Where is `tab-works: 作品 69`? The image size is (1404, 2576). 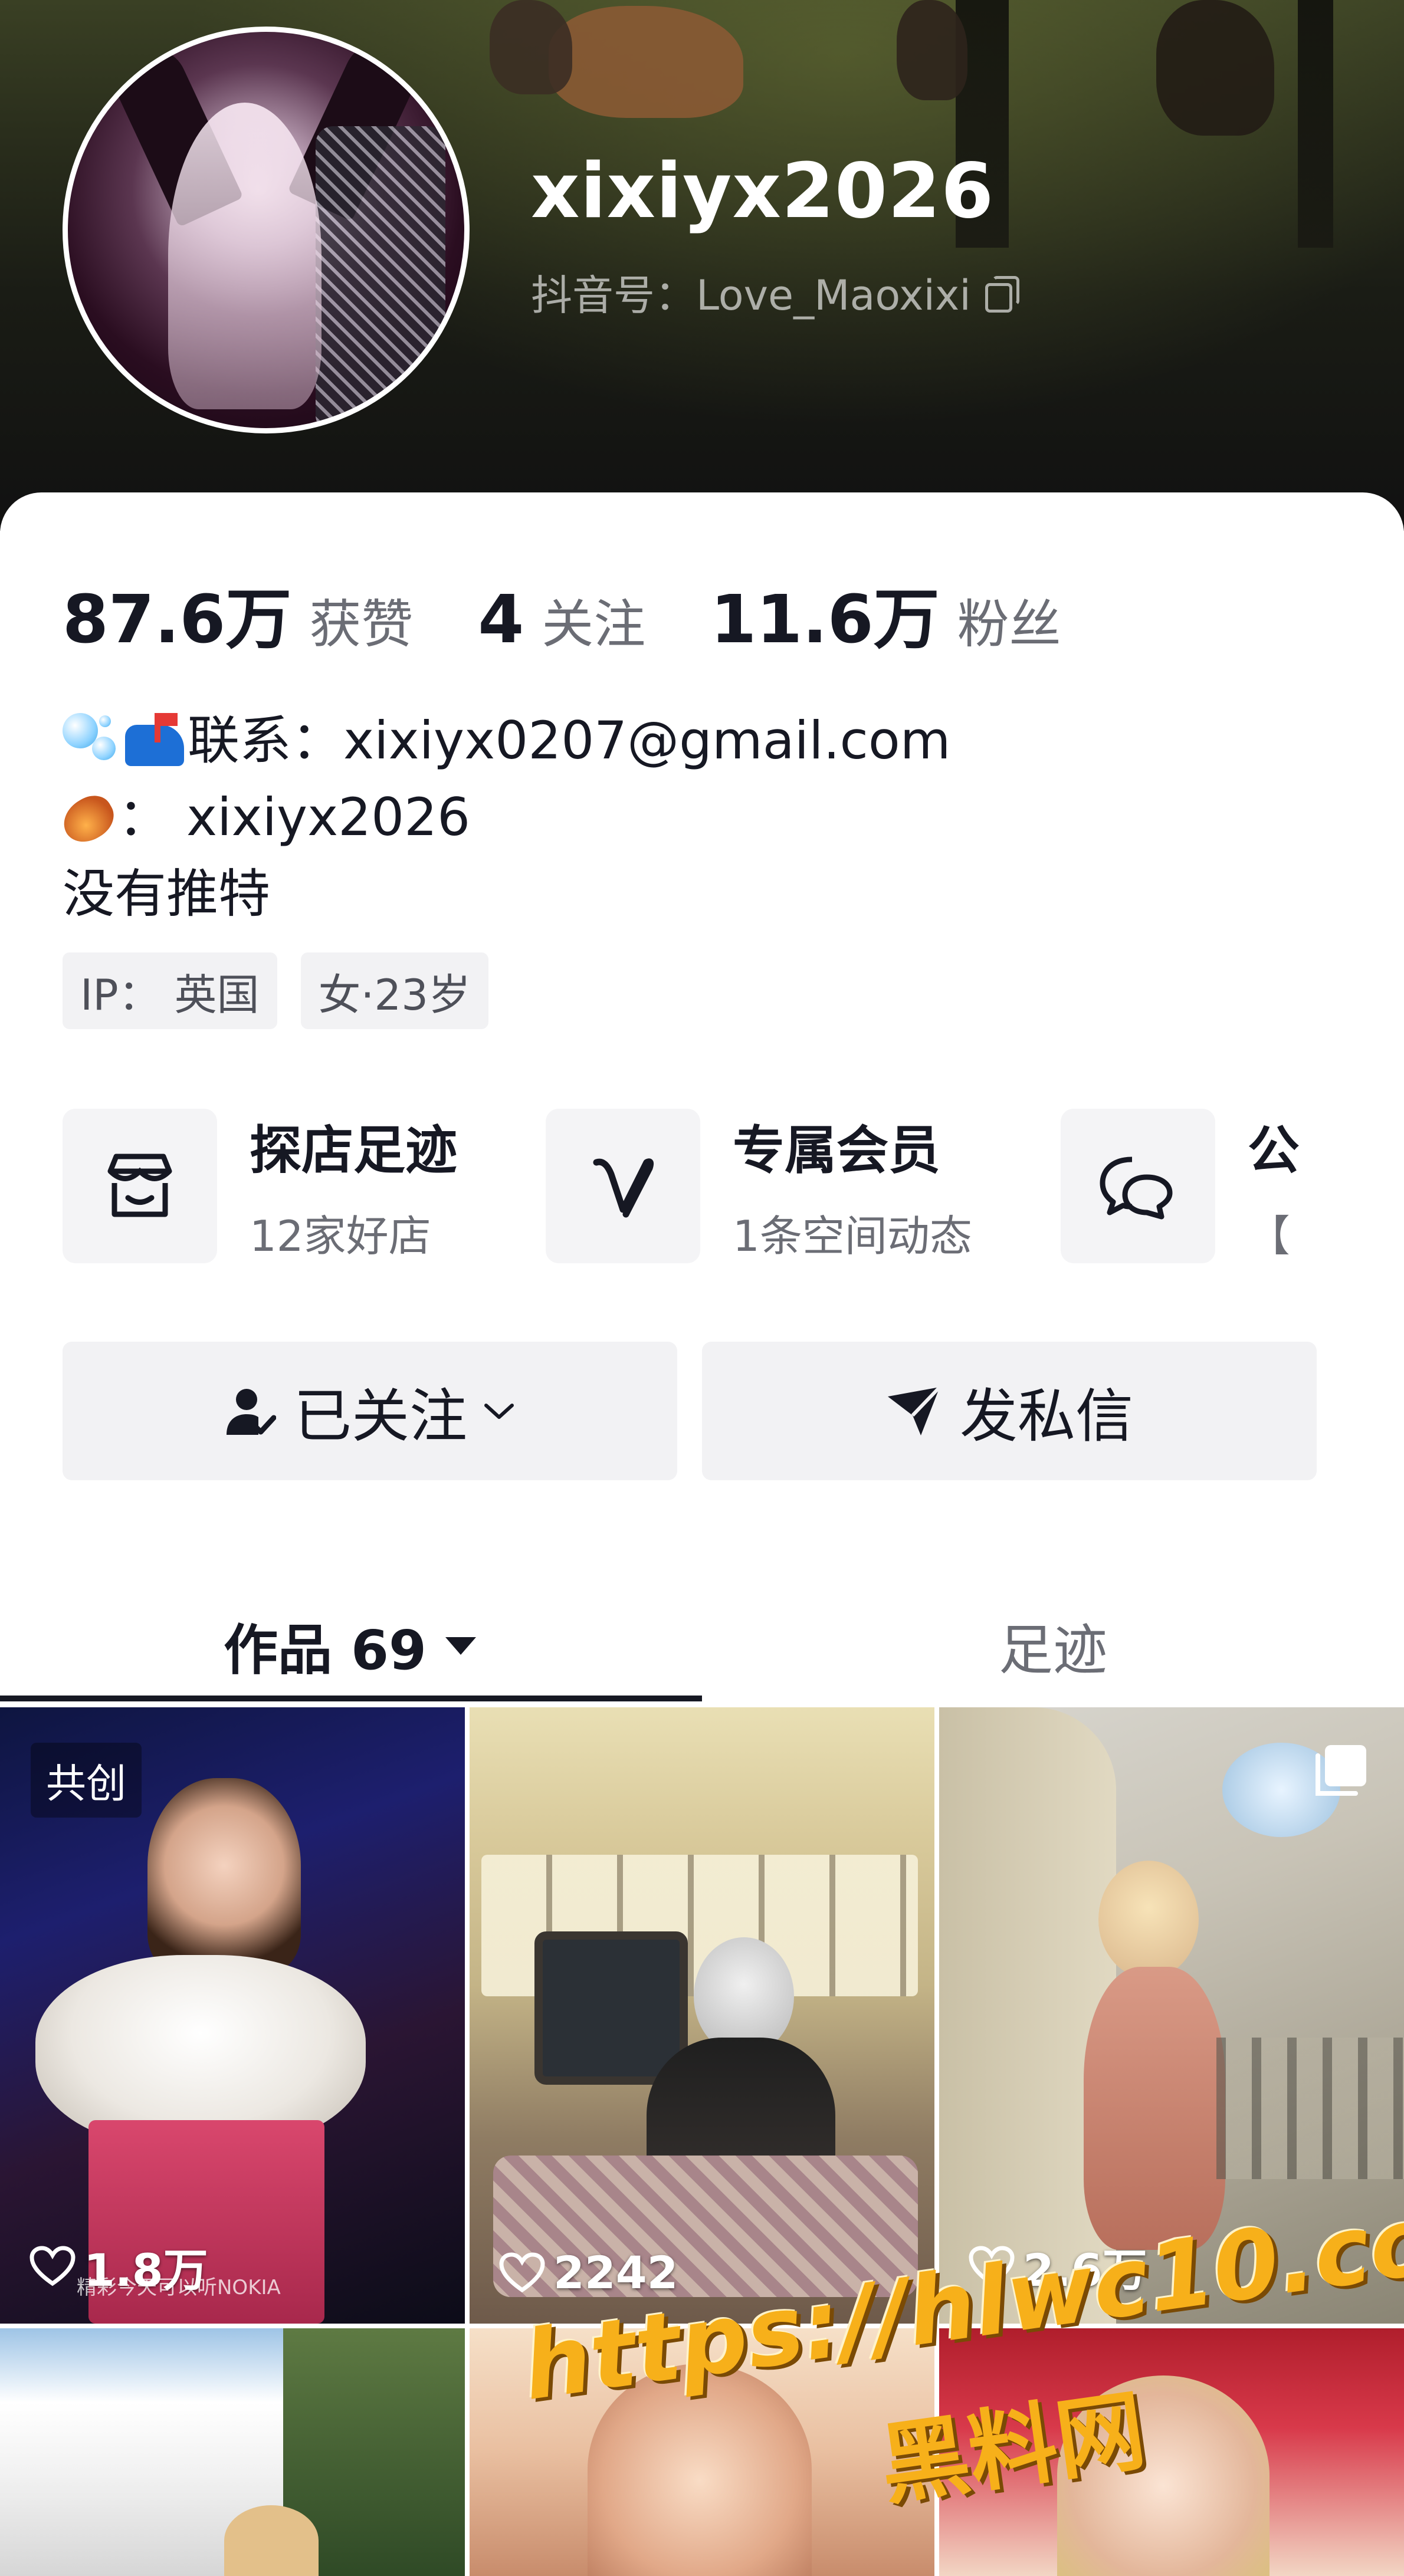 tab-works: 作品 69 is located at coordinates (351, 1645).